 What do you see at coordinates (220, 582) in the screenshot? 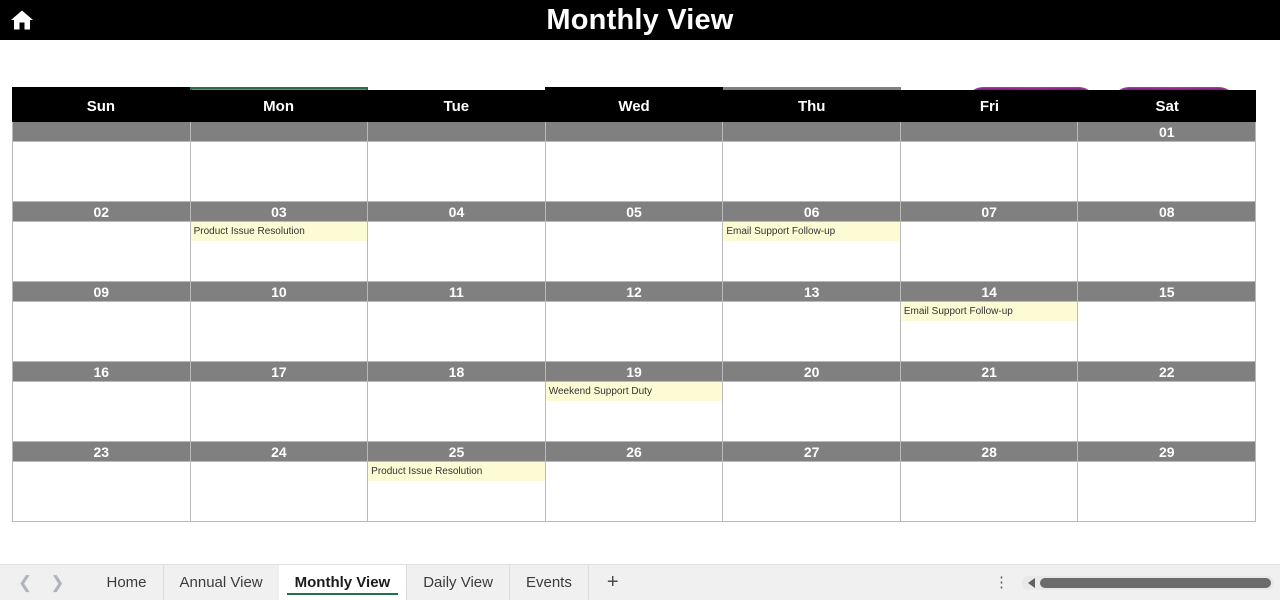
I see `sheet-tab-annual-view: Annual View` at bounding box center [220, 582].